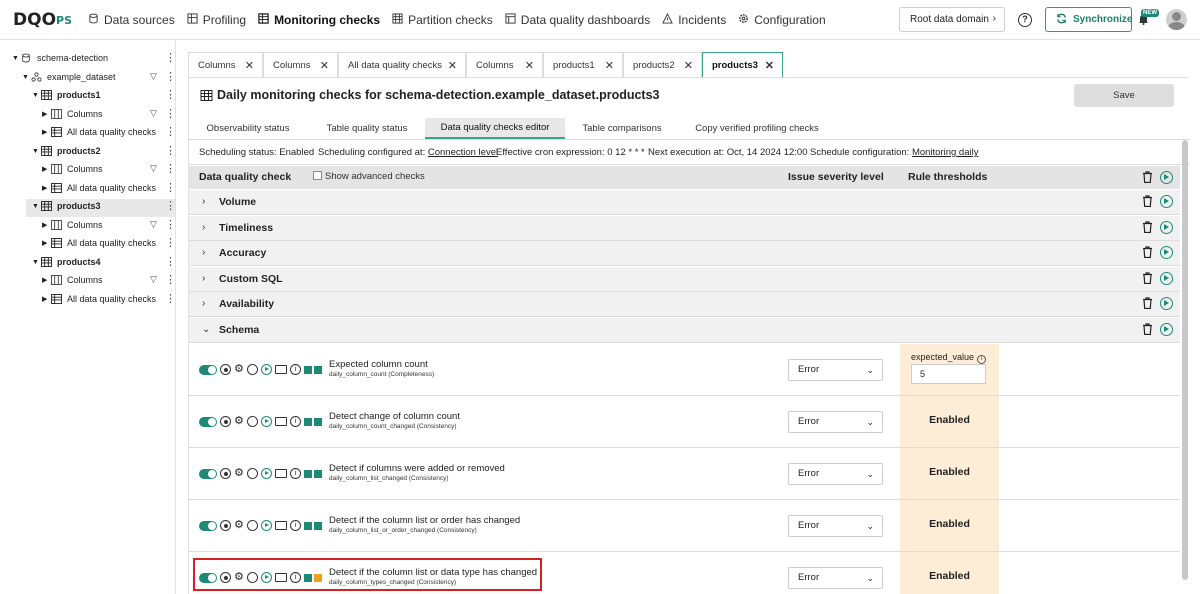  What do you see at coordinates (1088, 19) in the screenshot?
I see `synchronize-button: Synchronize` at bounding box center [1088, 19].